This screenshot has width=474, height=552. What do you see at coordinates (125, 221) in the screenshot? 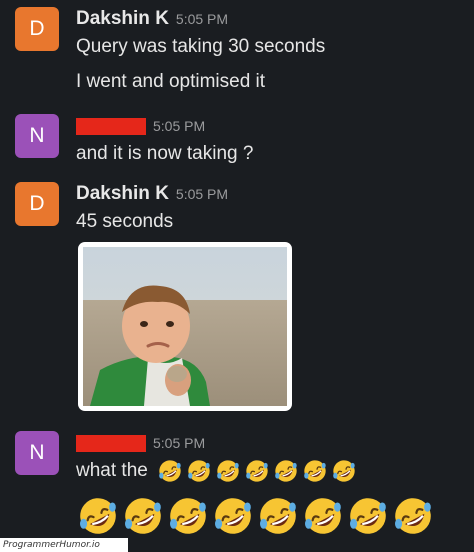
I see `message-text: 45 seconds` at bounding box center [125, 221].